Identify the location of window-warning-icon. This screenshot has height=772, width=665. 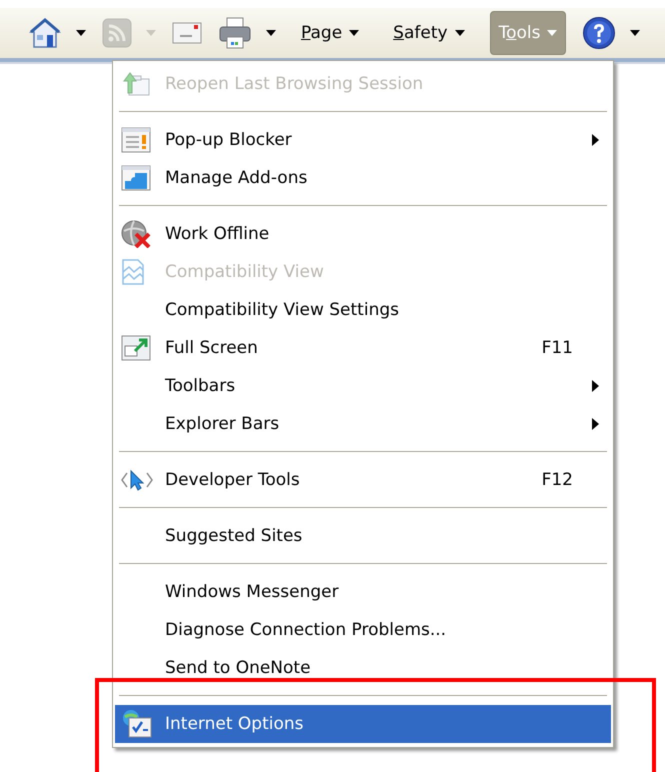
(136, 140).